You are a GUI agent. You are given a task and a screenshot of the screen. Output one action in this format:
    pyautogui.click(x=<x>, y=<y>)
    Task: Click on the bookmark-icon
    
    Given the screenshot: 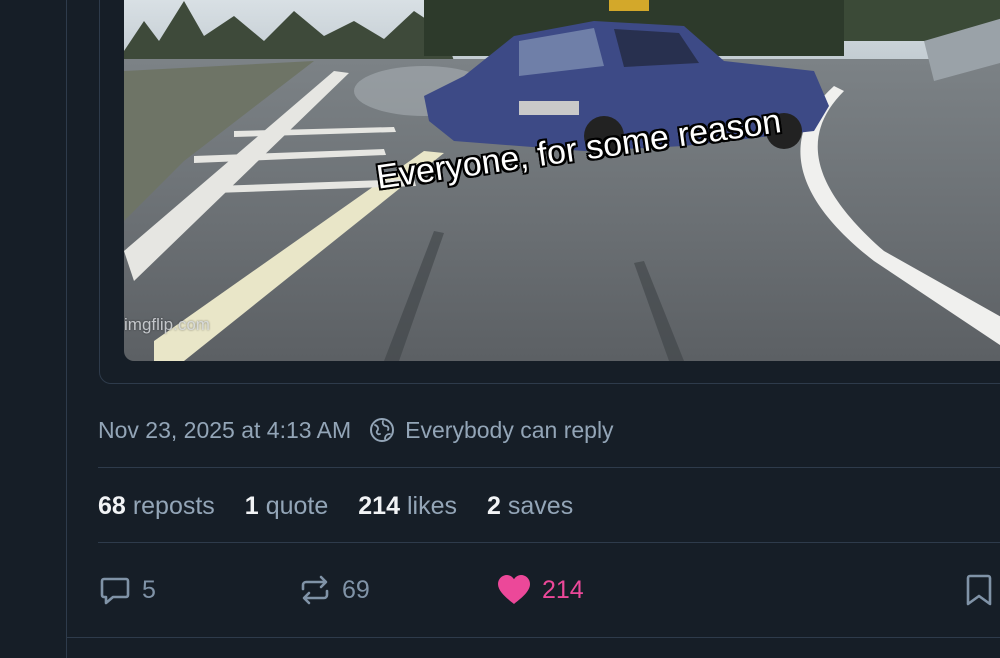 What is the action you would take?
    pyautogui.click(x=979, y=590)
    